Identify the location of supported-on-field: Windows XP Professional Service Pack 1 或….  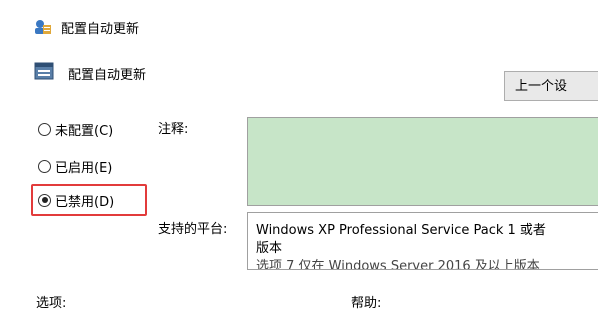
(422, 241).